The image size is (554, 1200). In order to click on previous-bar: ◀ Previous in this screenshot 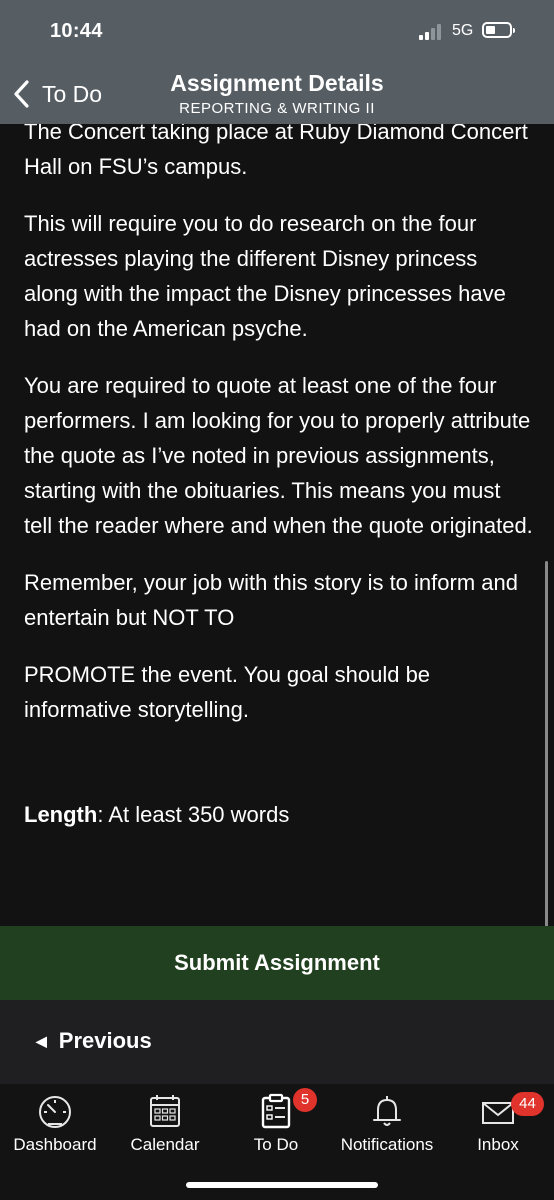, I will do `click(277, 1042)`.